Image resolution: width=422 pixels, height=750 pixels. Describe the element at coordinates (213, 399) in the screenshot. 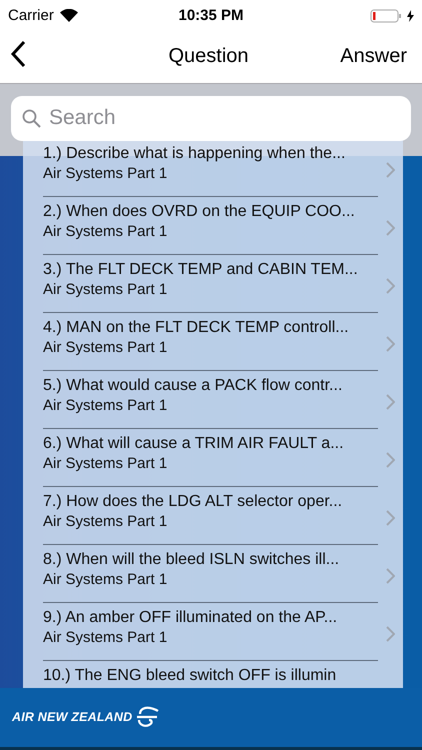

I see `question-row: 5.) What would cause a PACK flow contr... Air Systems Part 1` at that location.